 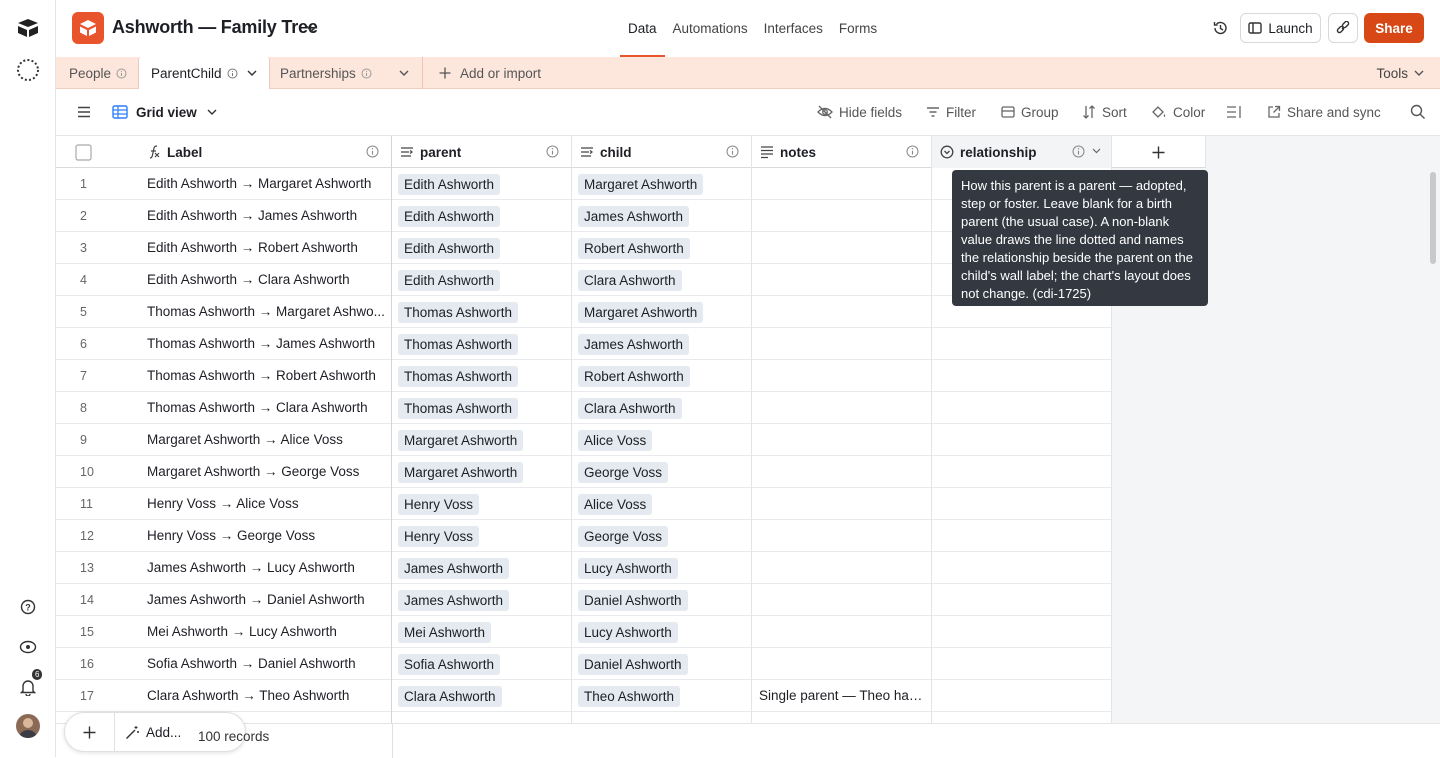 I want to click on label-cell: Edith Ashworth → James Ashworth, so click(x=267, y=216).